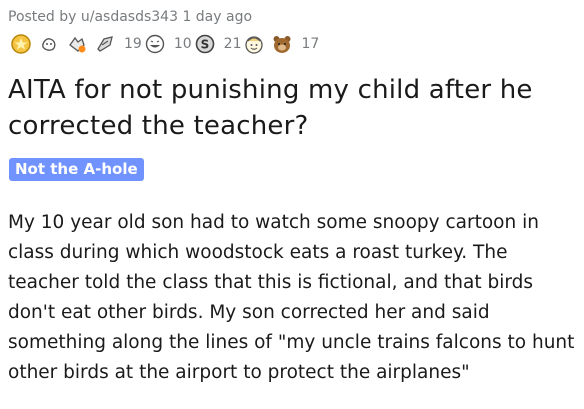  I want to click on bear-award, so click(282, 44).